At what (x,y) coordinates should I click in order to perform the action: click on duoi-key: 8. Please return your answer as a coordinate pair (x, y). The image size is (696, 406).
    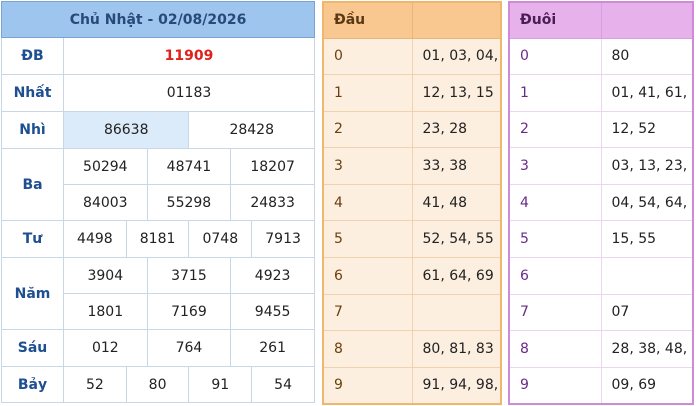
    Looking at the image, I should click on (555, 349).